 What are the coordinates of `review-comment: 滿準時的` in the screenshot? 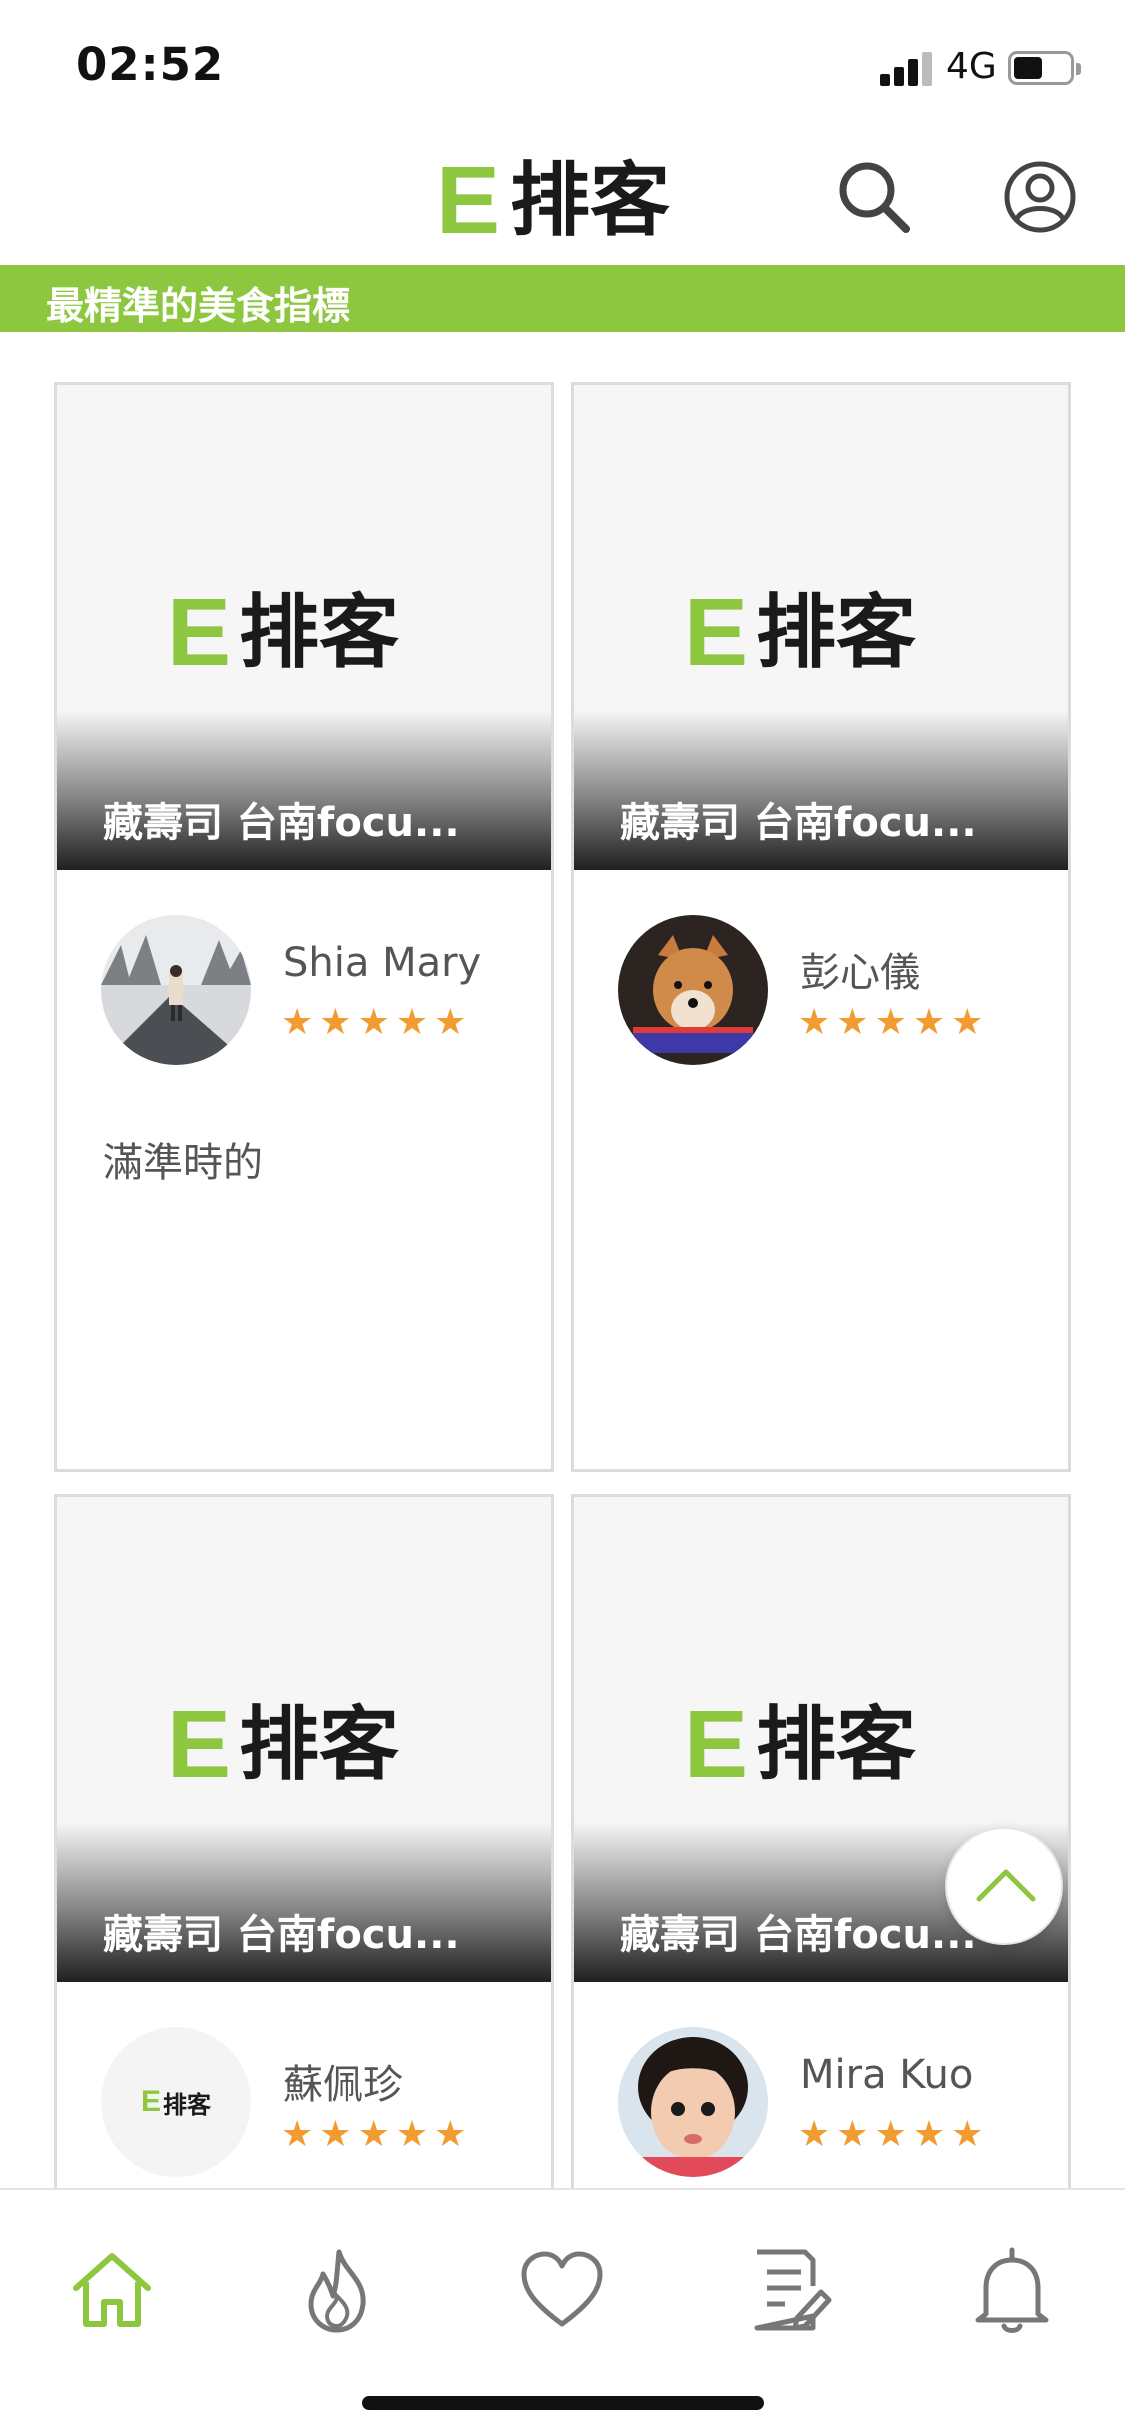 It's located at (183, 1163).